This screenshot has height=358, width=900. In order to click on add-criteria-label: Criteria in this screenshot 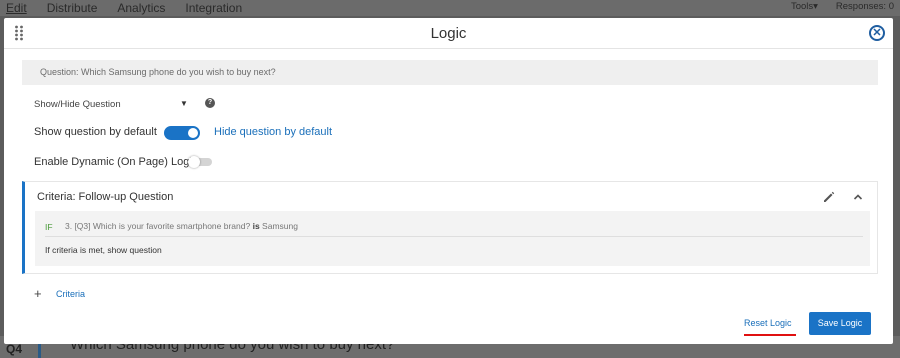, I will do `click(71, 294)`.